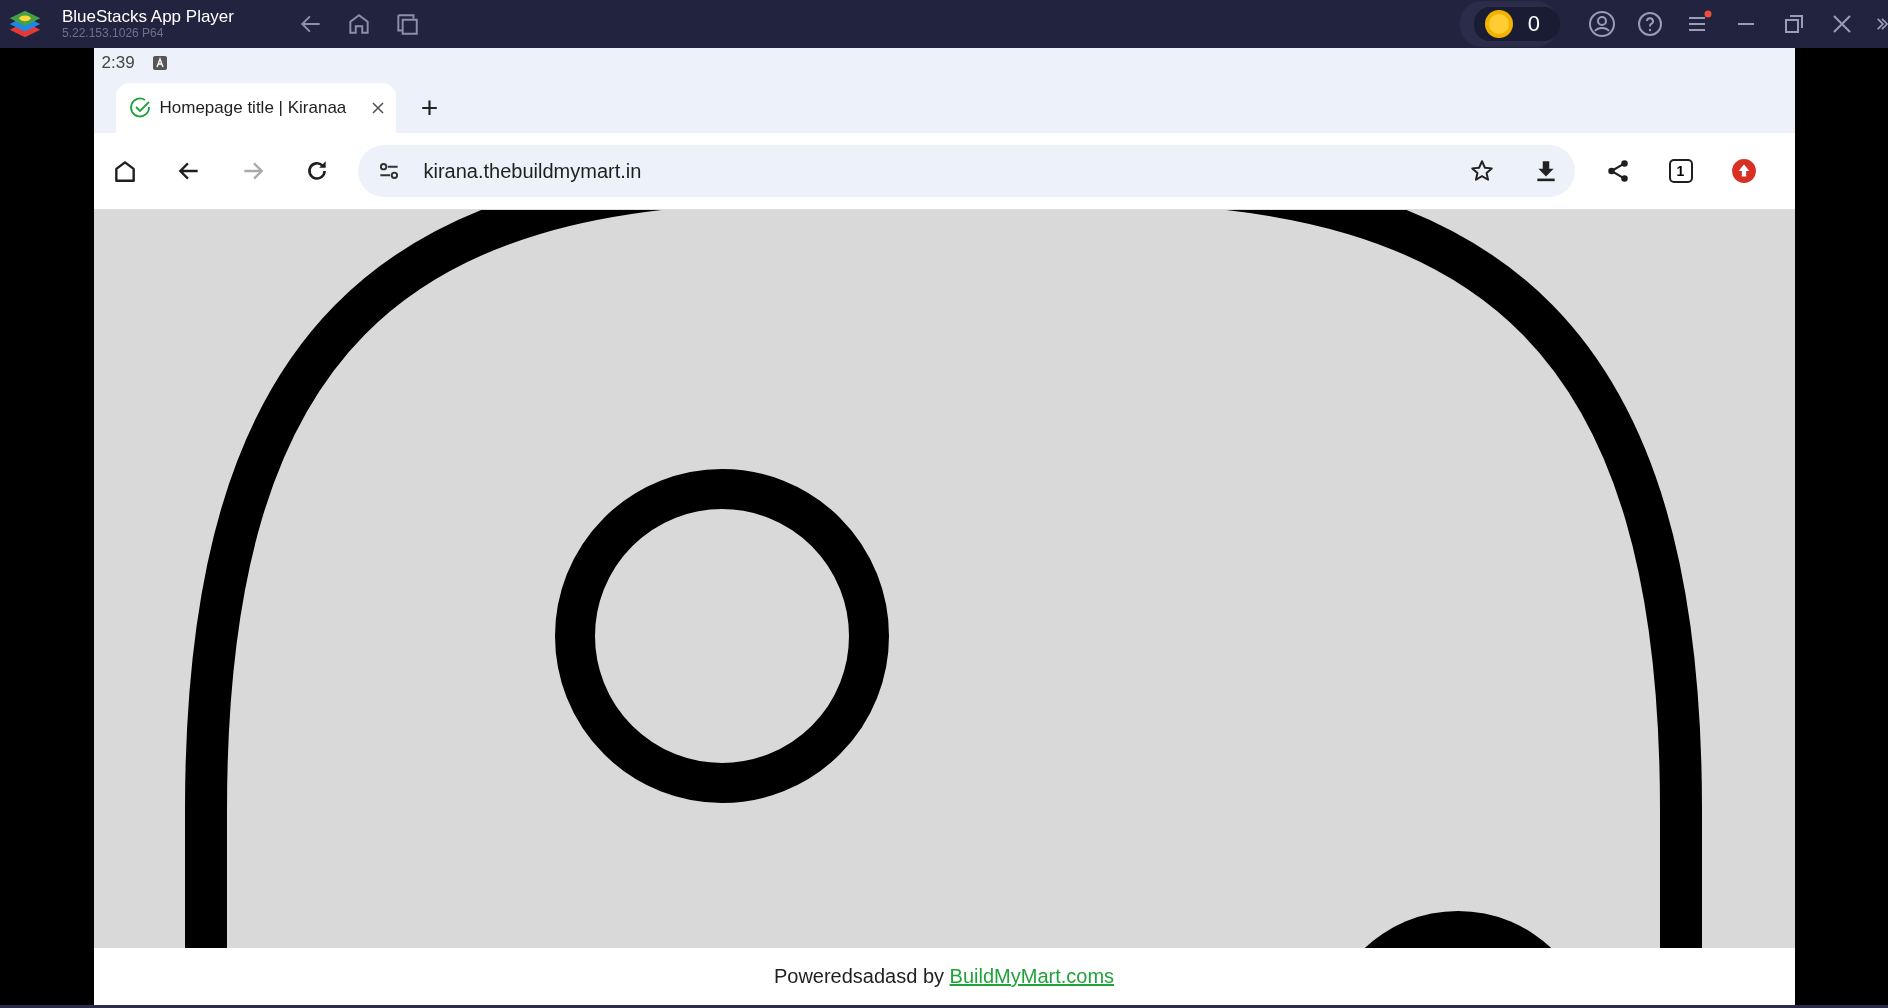 The height and width of the screenshot is (1008, 1888). What do you see at coordinates (118, 63) in the screenshot?
I see `status-time: 2:39` at bounding box center [118, 63].